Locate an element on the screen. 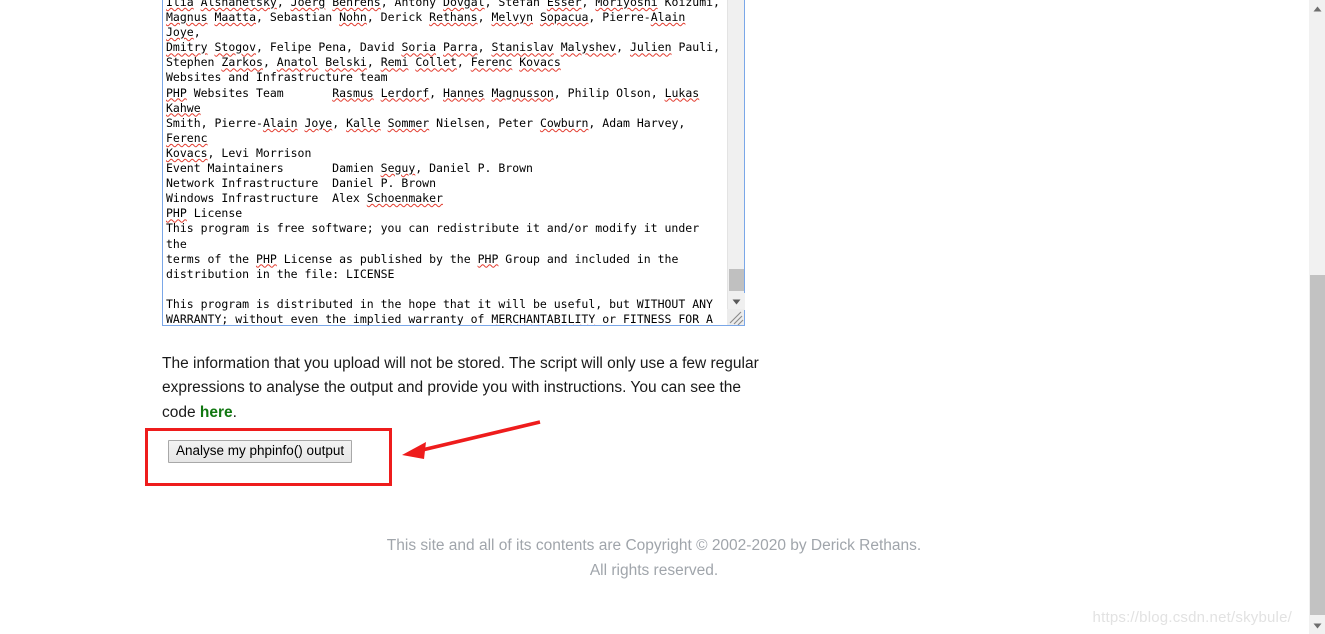  info-paragraph-text-after: . is located at coordinates (234, 412).